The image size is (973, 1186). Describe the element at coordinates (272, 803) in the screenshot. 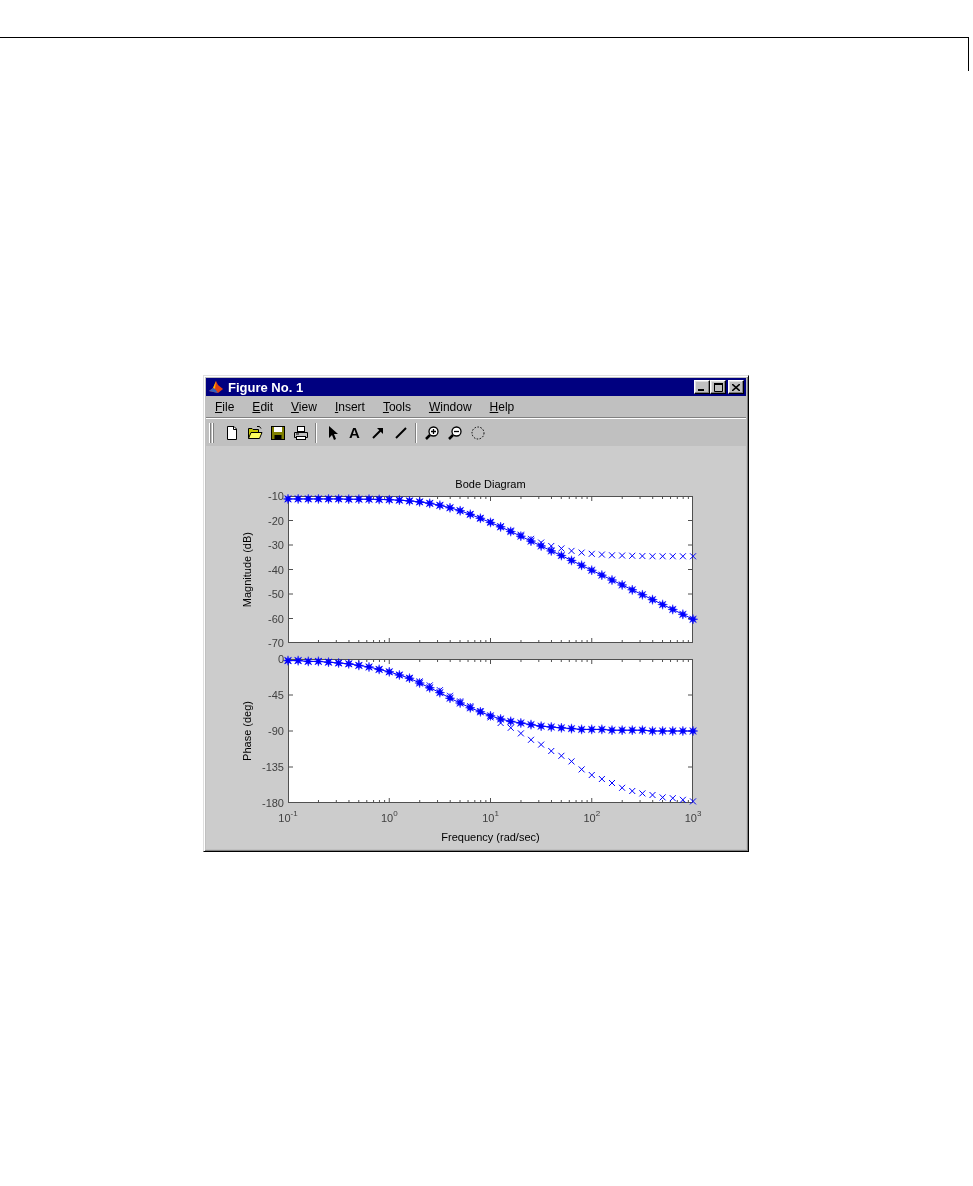

I see `y-tick-label: -180` at that location.